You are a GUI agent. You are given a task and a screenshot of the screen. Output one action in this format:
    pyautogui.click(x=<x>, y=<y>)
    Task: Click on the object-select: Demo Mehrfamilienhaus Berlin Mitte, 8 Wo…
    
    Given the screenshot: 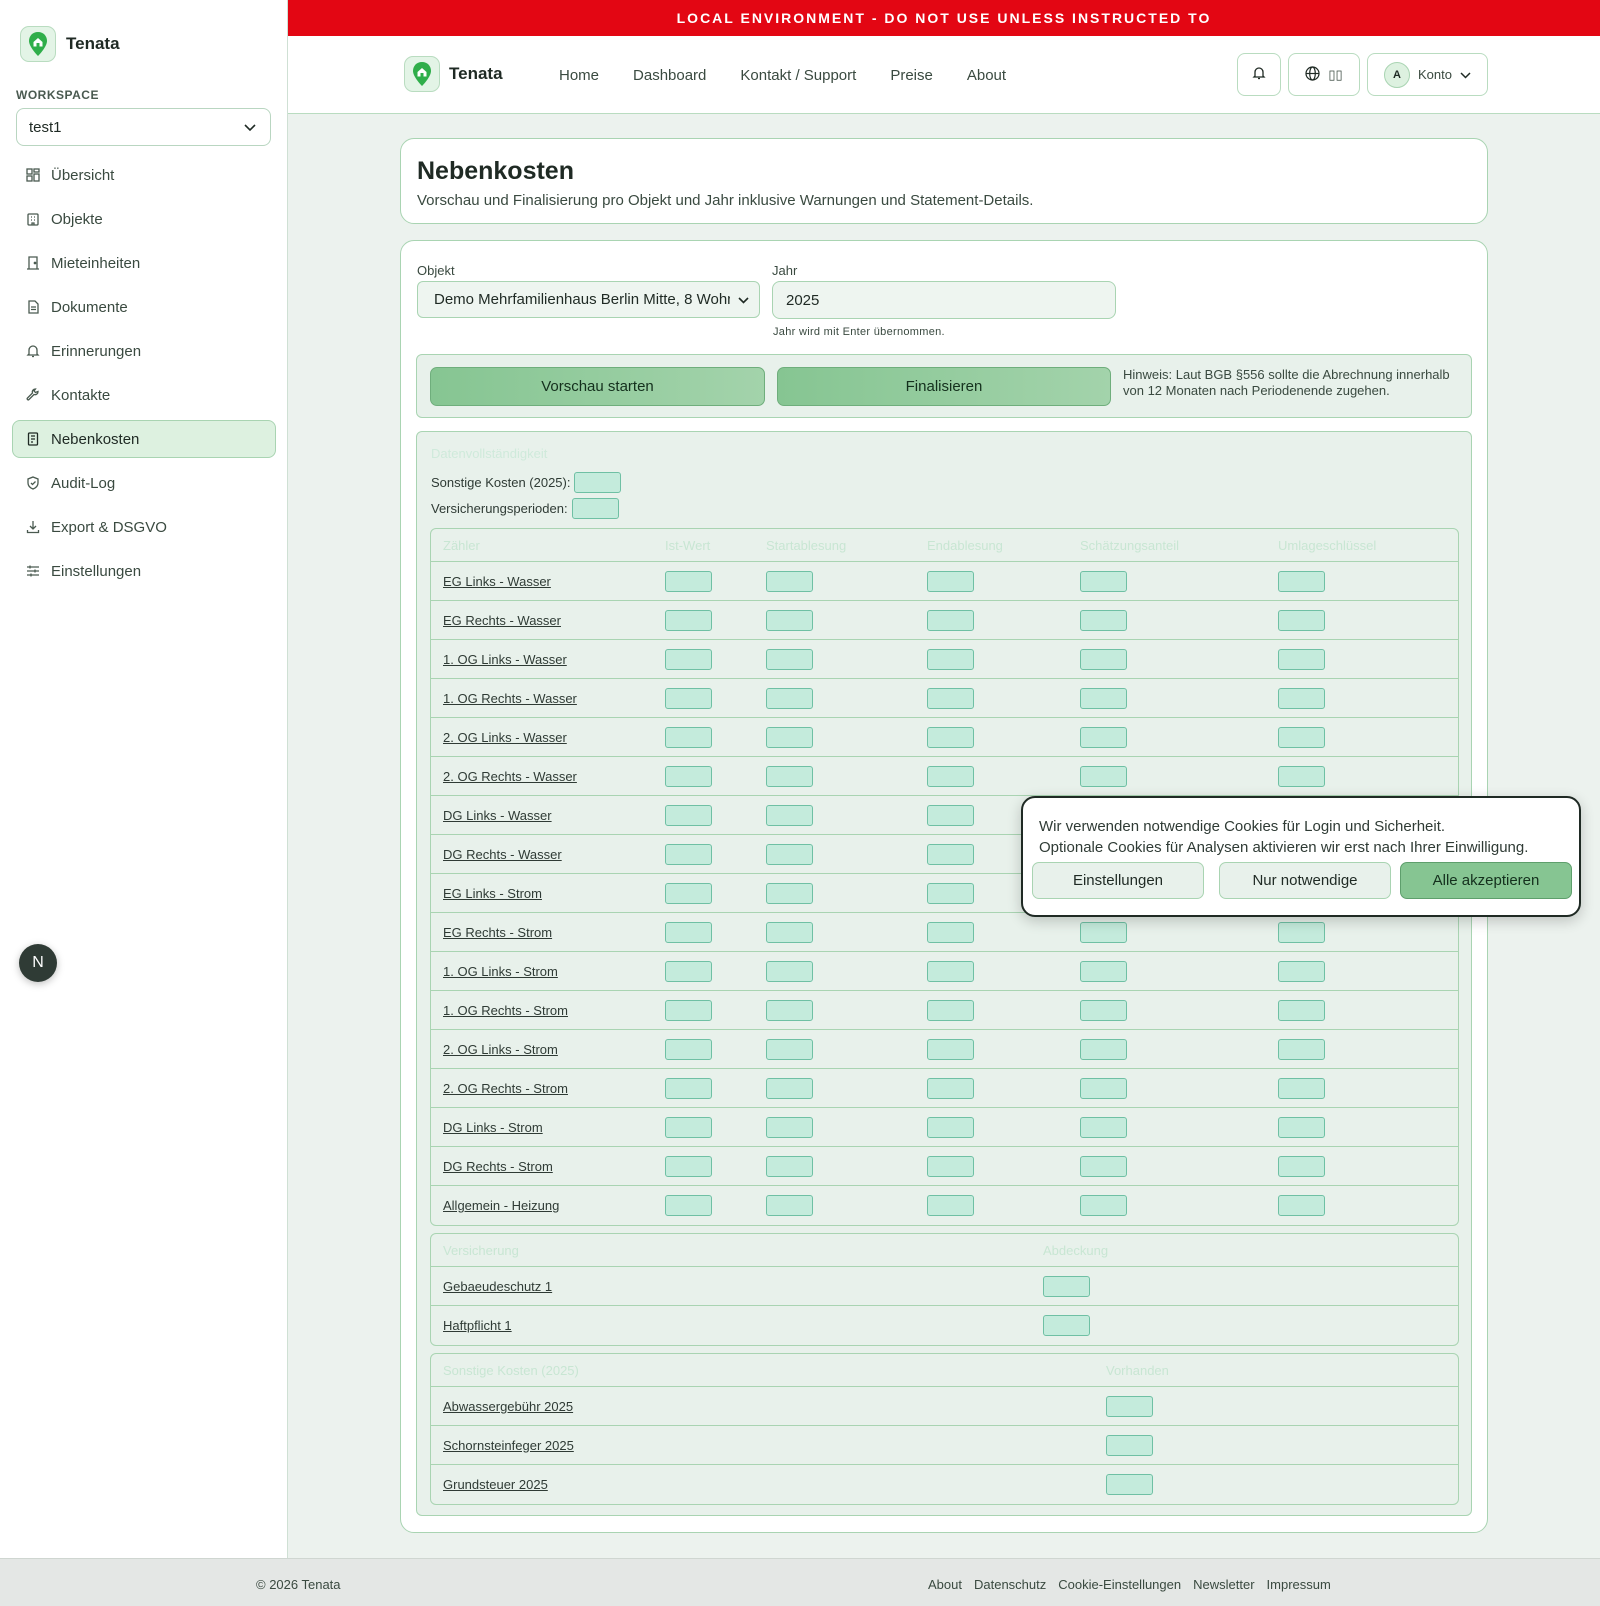 What is the action you would take?
    pyautogui.click(x=588, y=299)
    